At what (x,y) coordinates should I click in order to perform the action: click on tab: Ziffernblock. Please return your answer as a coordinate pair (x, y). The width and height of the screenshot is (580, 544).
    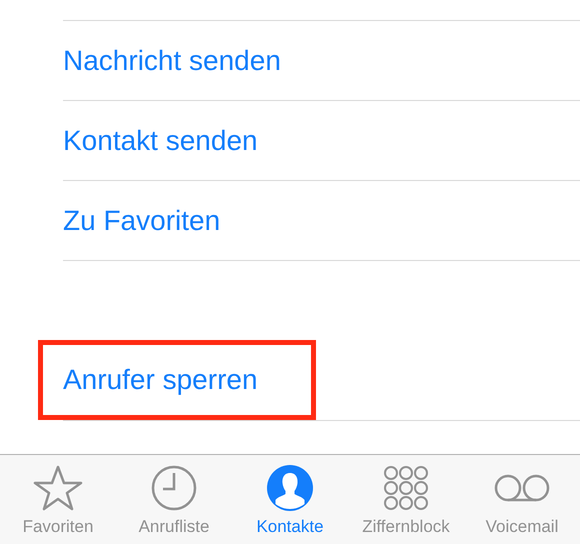
    Looking at the image, I should click on (406, 499).